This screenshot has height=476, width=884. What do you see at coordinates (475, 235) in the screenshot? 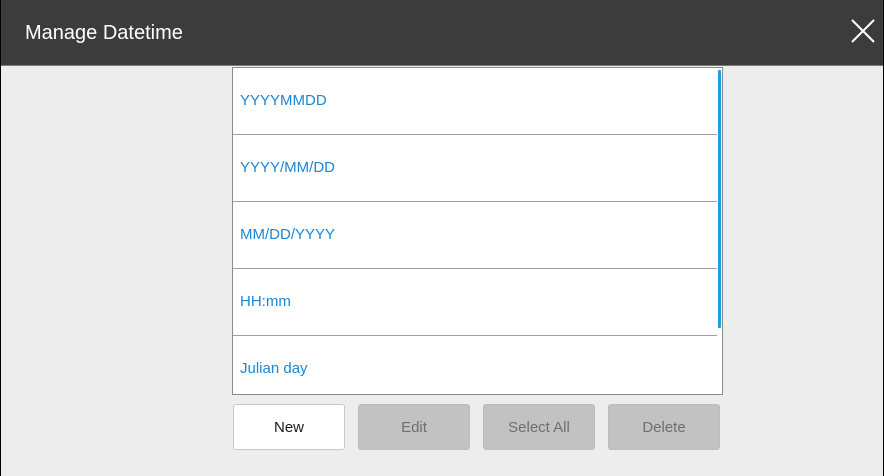
I see `list-item: MM/DD/YYYY` at bounding box center [475, 235].